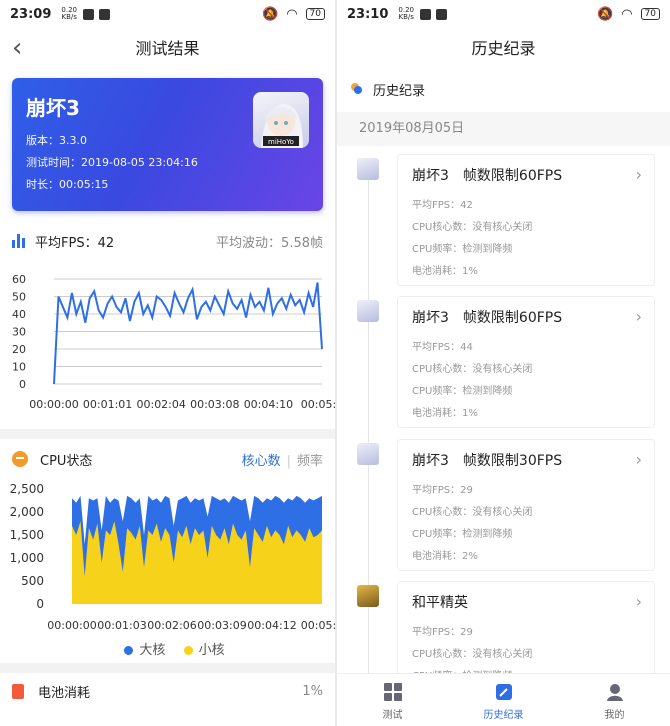  Describe the element at coordinates (20, 459) in the screenshot. I see `cpu-icon` at that location.